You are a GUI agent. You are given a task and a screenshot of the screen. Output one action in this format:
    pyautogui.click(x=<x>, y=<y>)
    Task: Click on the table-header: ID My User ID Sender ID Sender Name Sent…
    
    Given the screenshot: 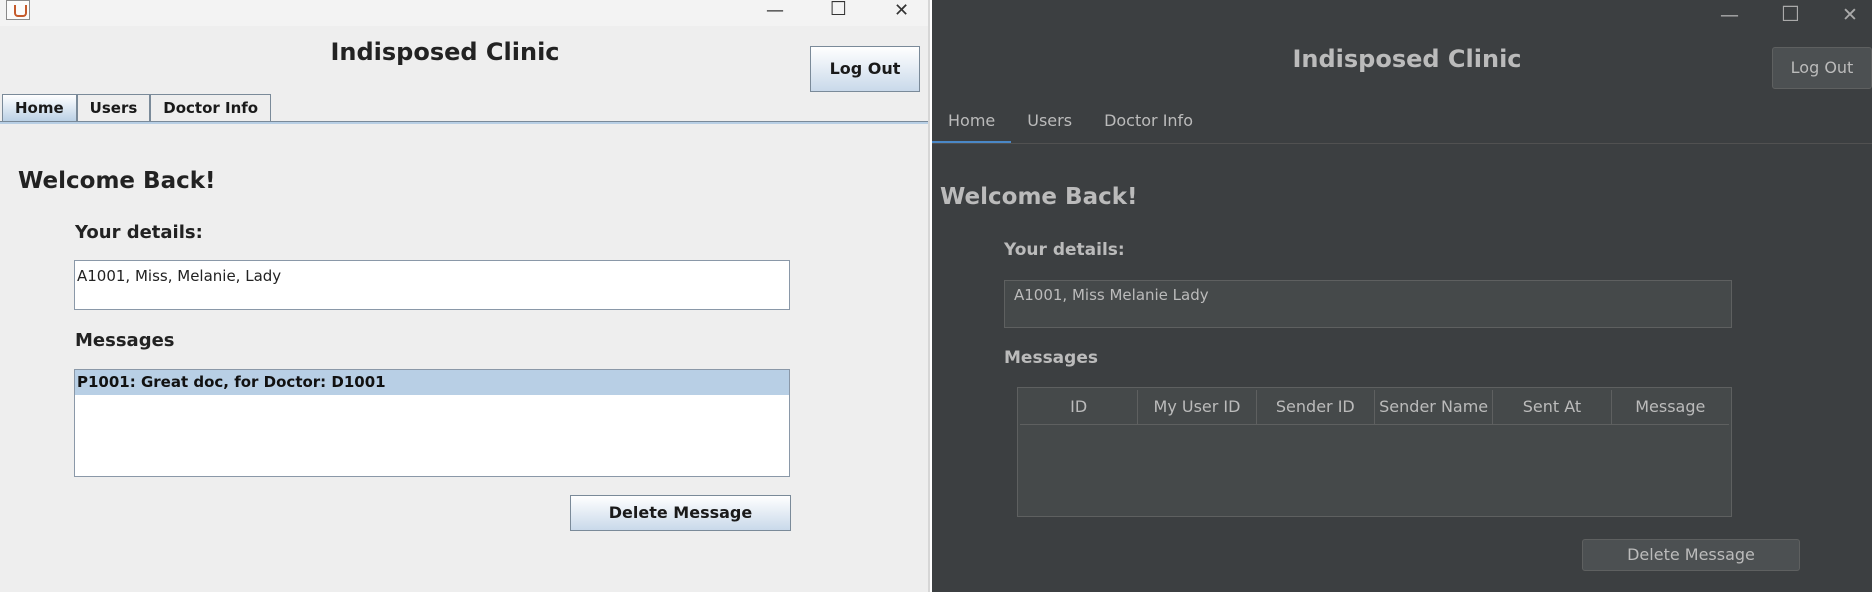 What is the action you would take?
    pyautogui.click(x=1374, y=407)
    